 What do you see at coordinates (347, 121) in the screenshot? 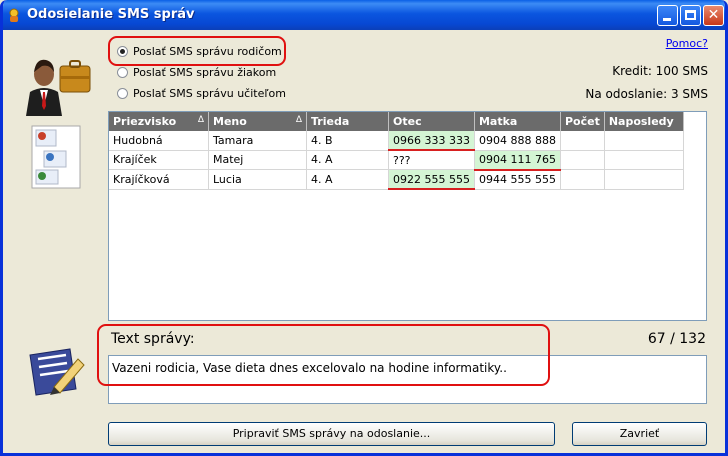
I see `column-header-trieda: Trieda` at bounding box center [347, 121].